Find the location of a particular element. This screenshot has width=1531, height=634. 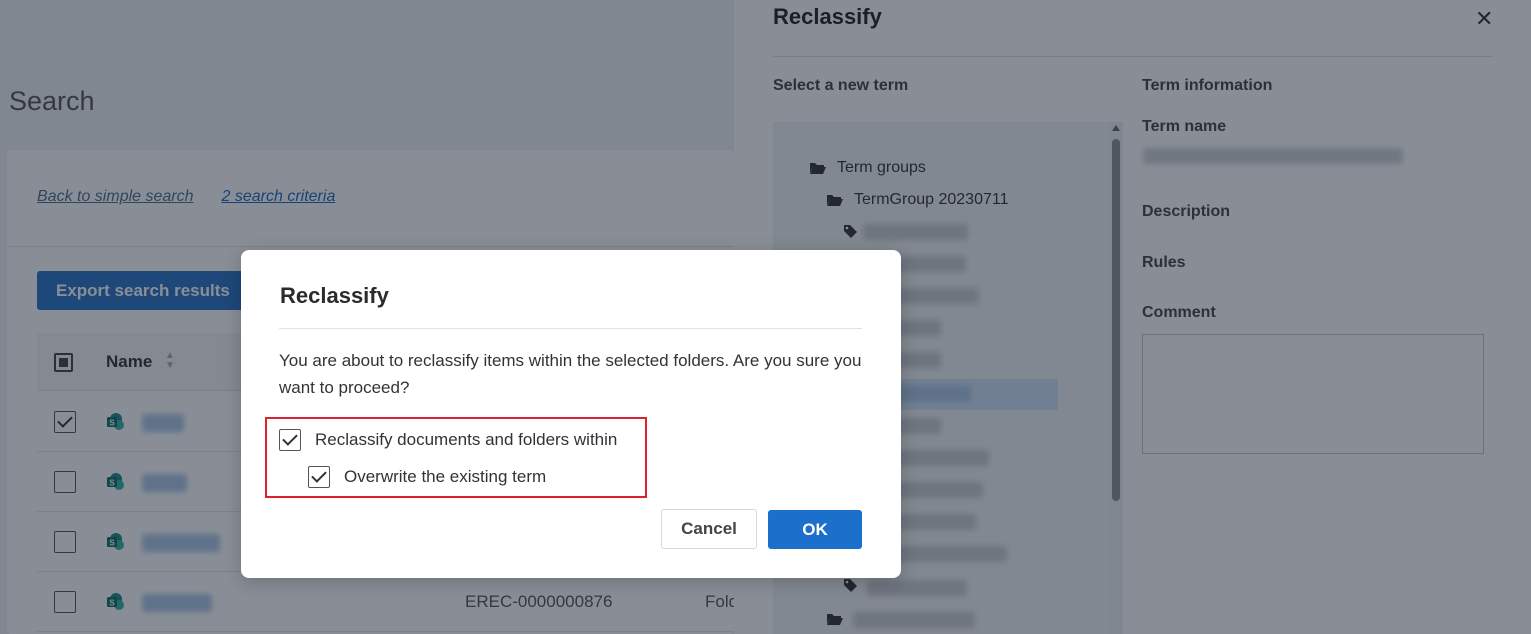

dialog-title: Reclassify is located at coordinates (334, 295).